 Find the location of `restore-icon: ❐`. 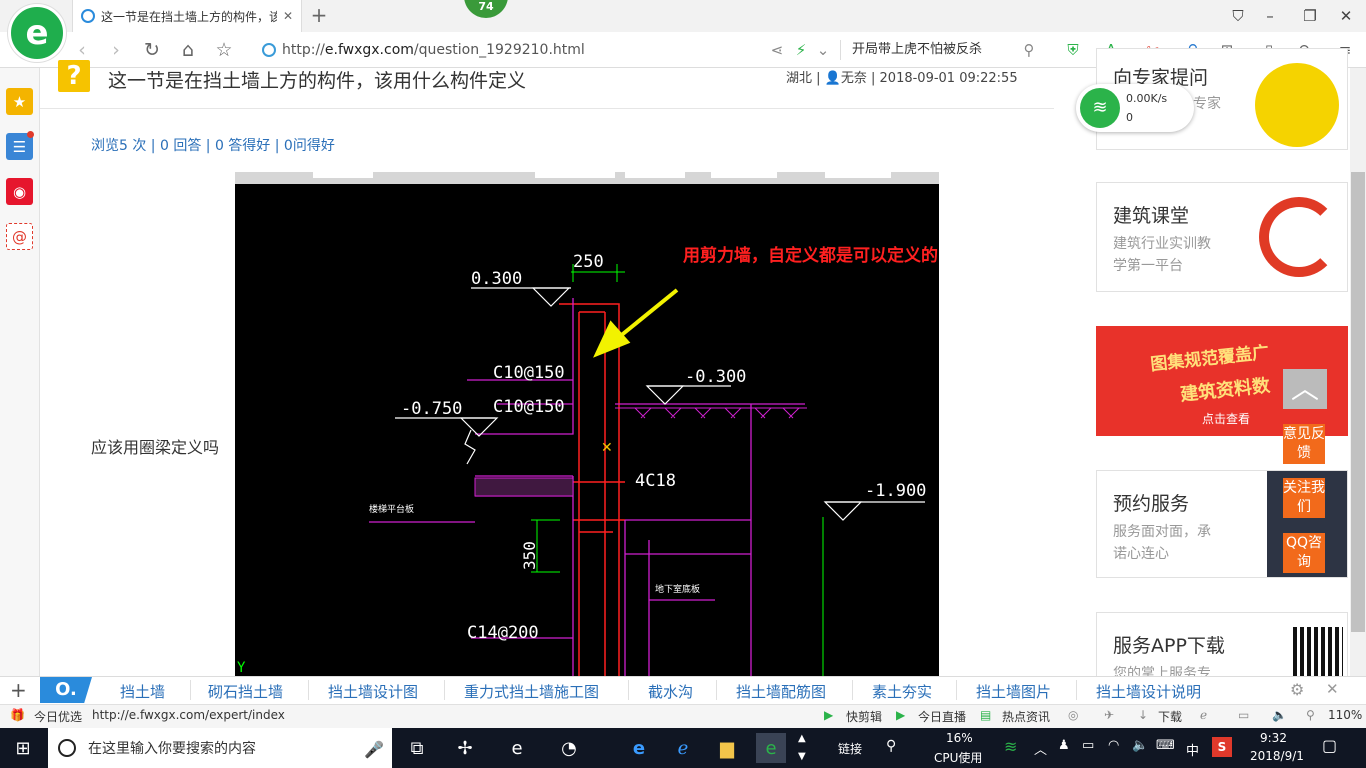

restore-icon: ❐ is located at coordinates (1310, 16).